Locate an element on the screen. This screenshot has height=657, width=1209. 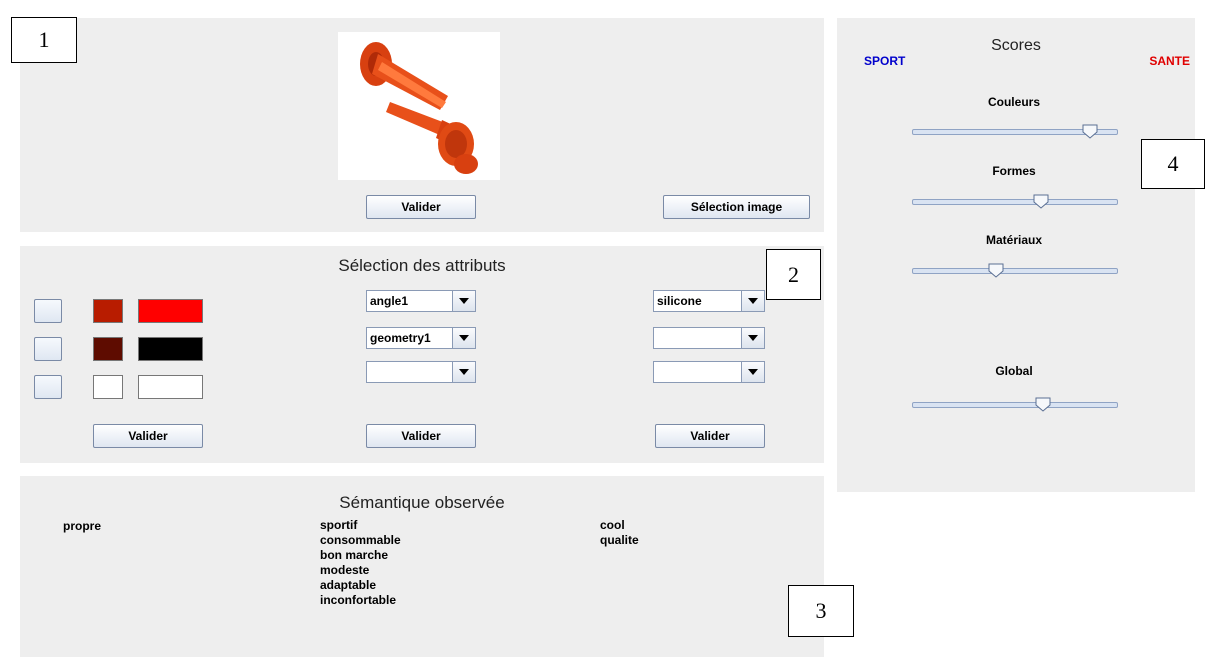
semantic-term: adaptable is located at coordinates (348, 585).